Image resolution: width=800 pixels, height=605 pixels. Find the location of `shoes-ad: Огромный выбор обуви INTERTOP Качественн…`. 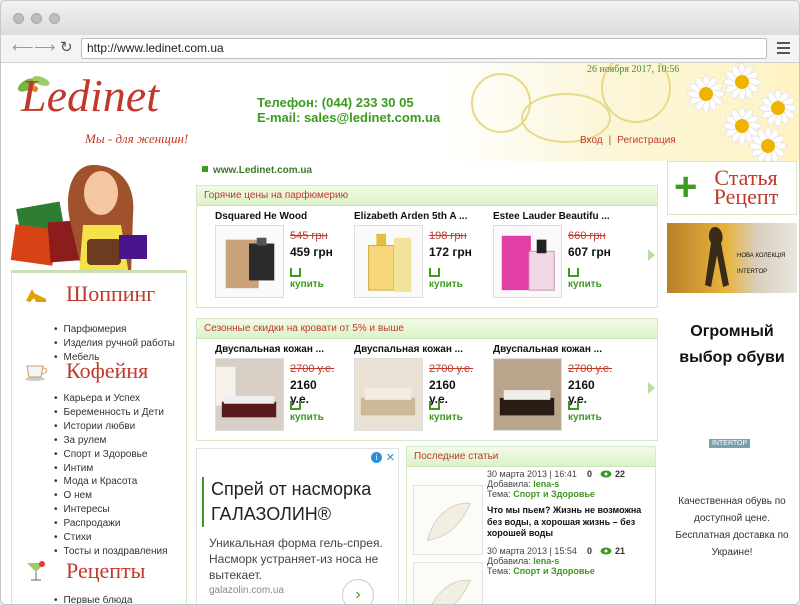

shoes-ad: Огромный выбор обуви INTERTOP Качественн… is located at coordinates (732, 449).